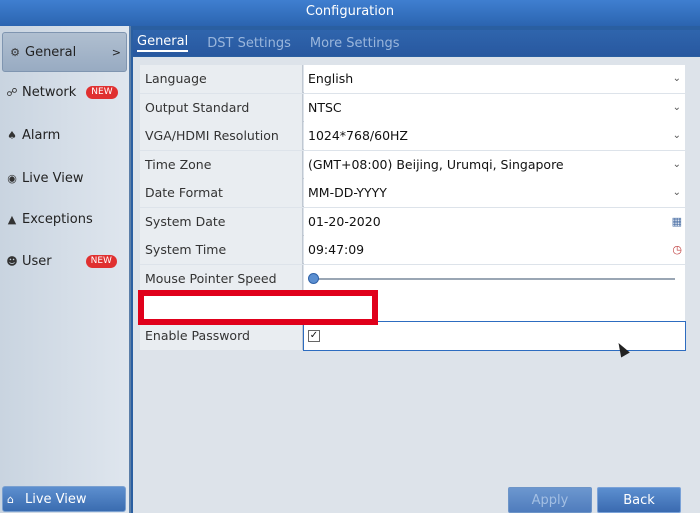  I want to click on setting-label: Mouse Pointer Speed, so click(221, 279).